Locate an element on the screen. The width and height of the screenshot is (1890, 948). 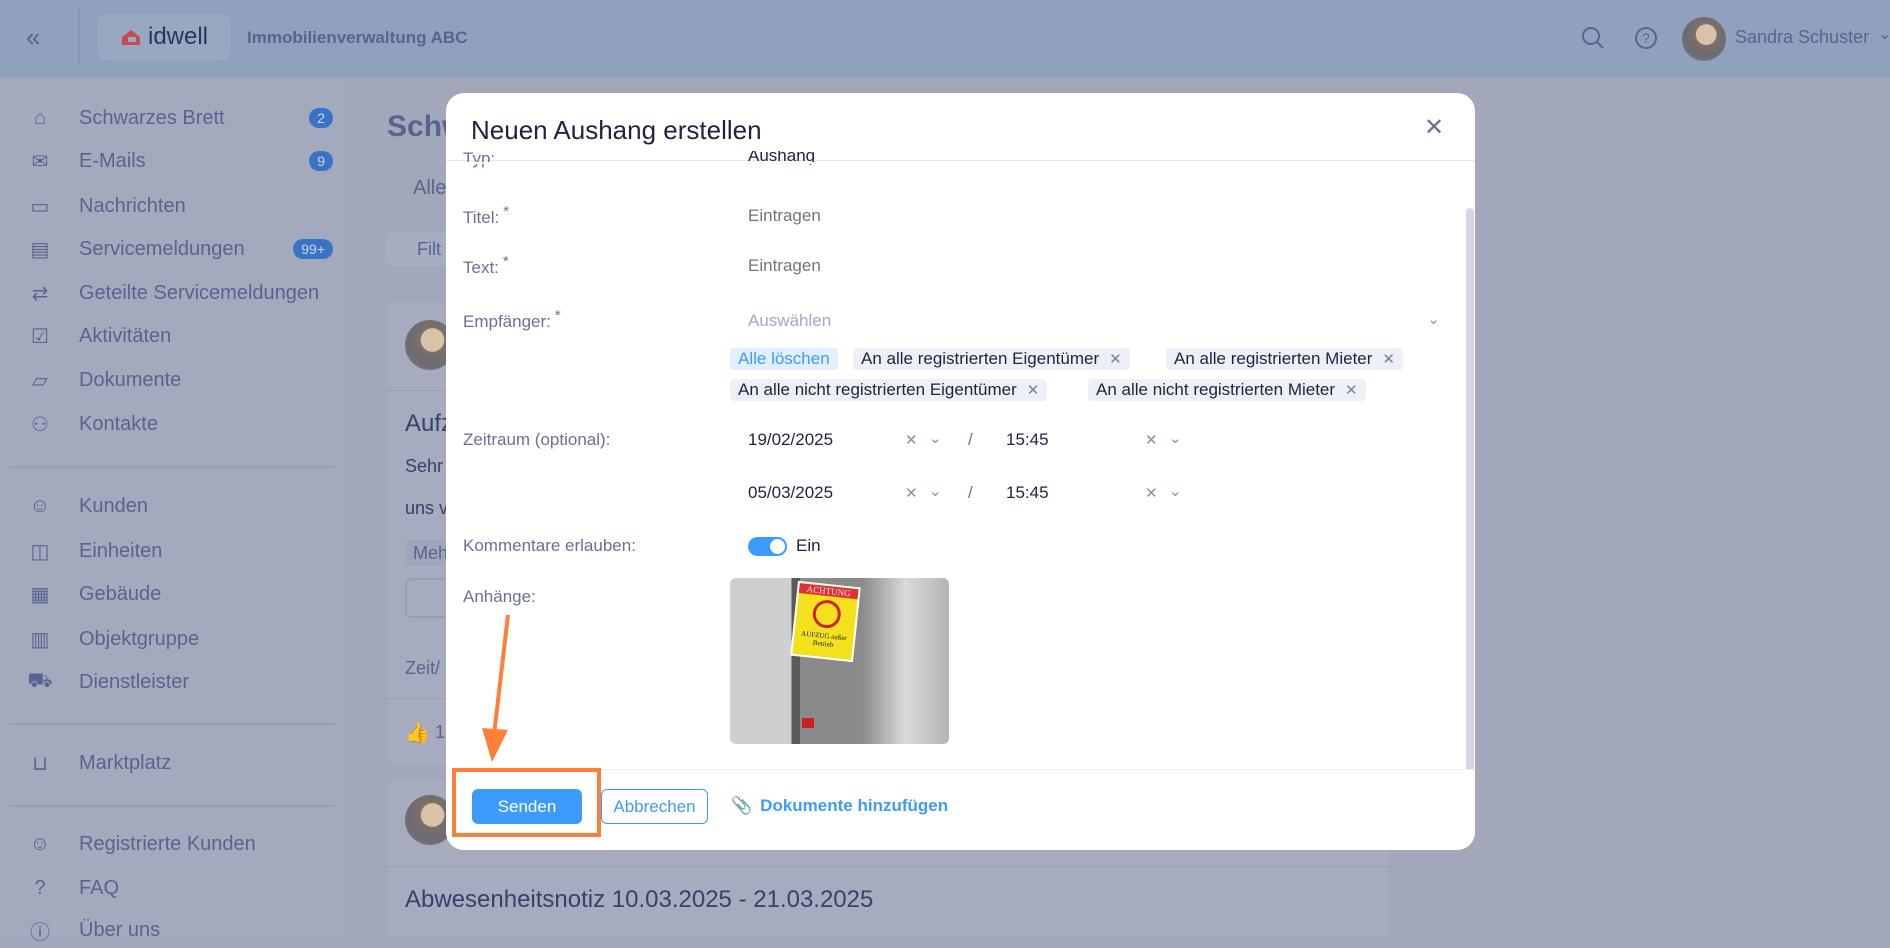
sidebar-item-dokumente: ▱ Dokumente is located at coordinates (172, 380).